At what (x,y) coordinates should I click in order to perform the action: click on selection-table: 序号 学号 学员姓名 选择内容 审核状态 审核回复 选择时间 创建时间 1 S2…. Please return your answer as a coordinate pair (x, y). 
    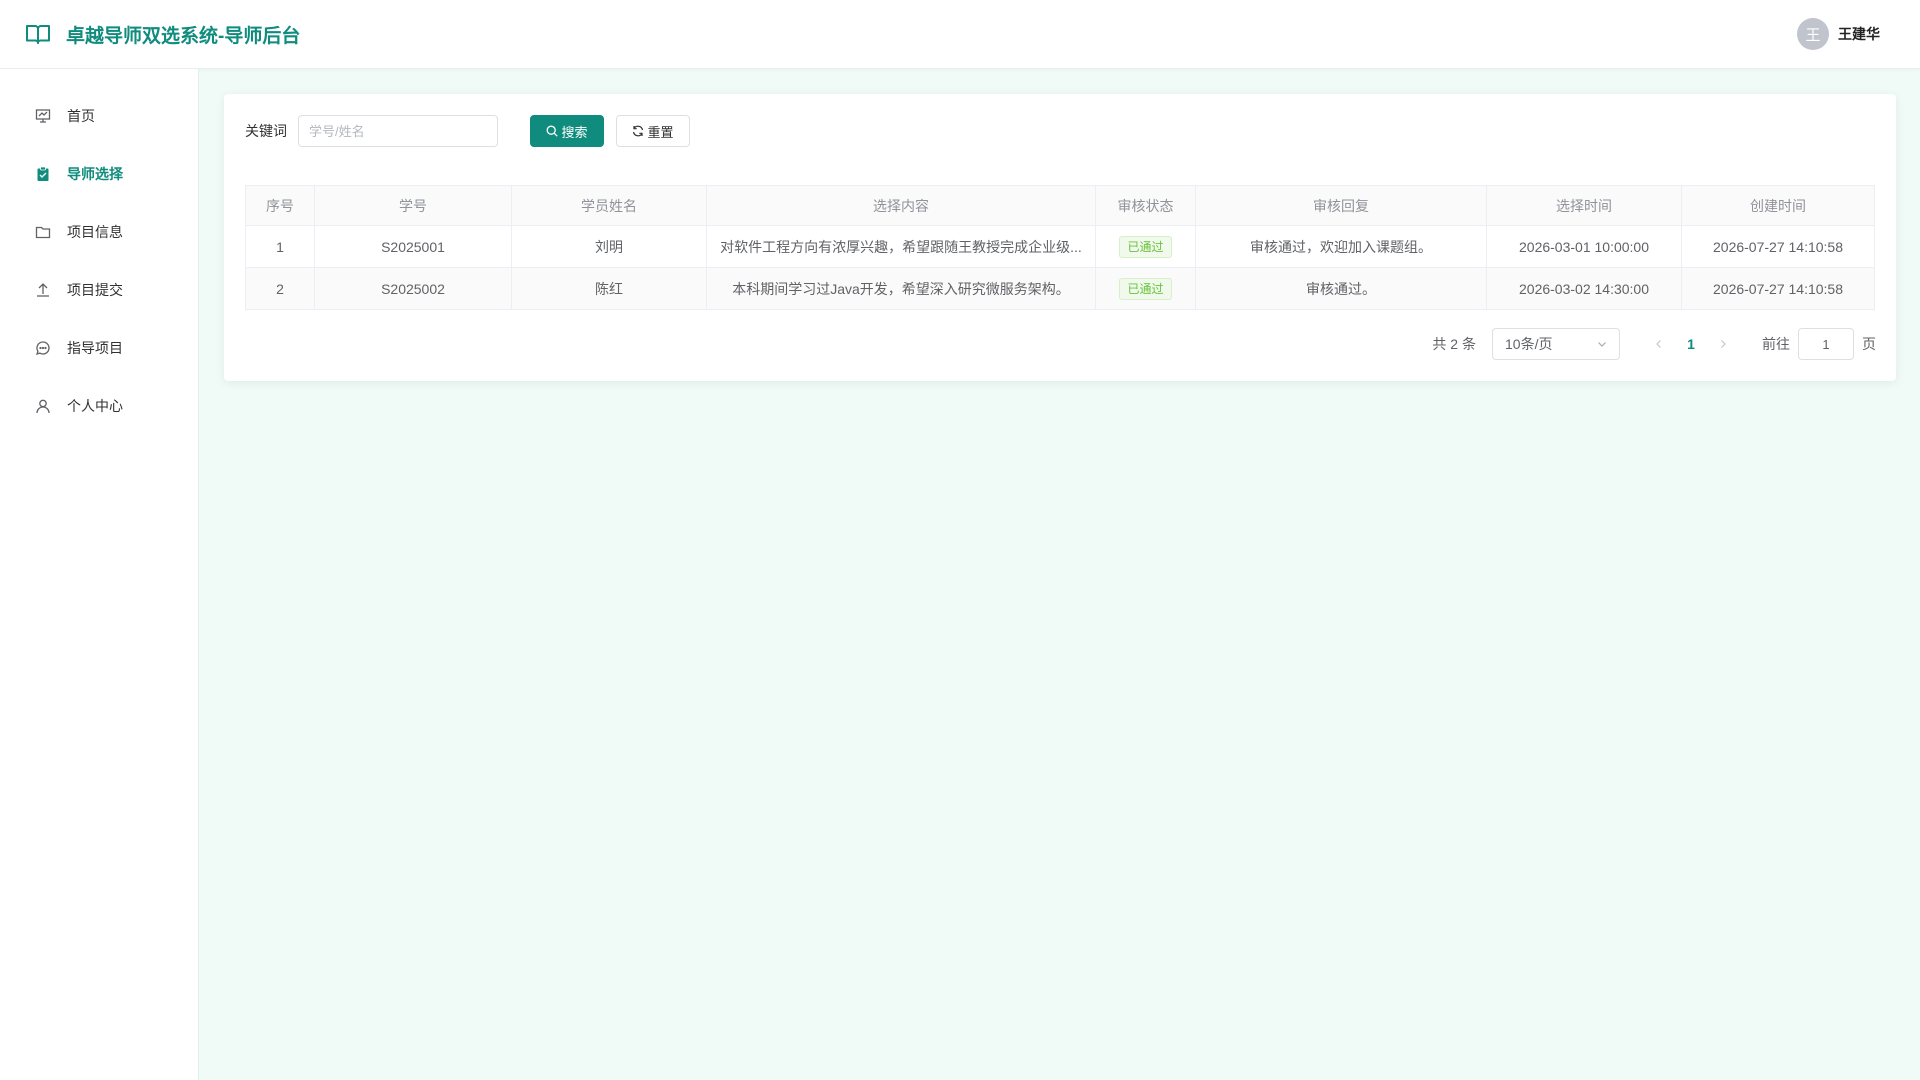
    Looking at the image, I should click on (1060, 247).